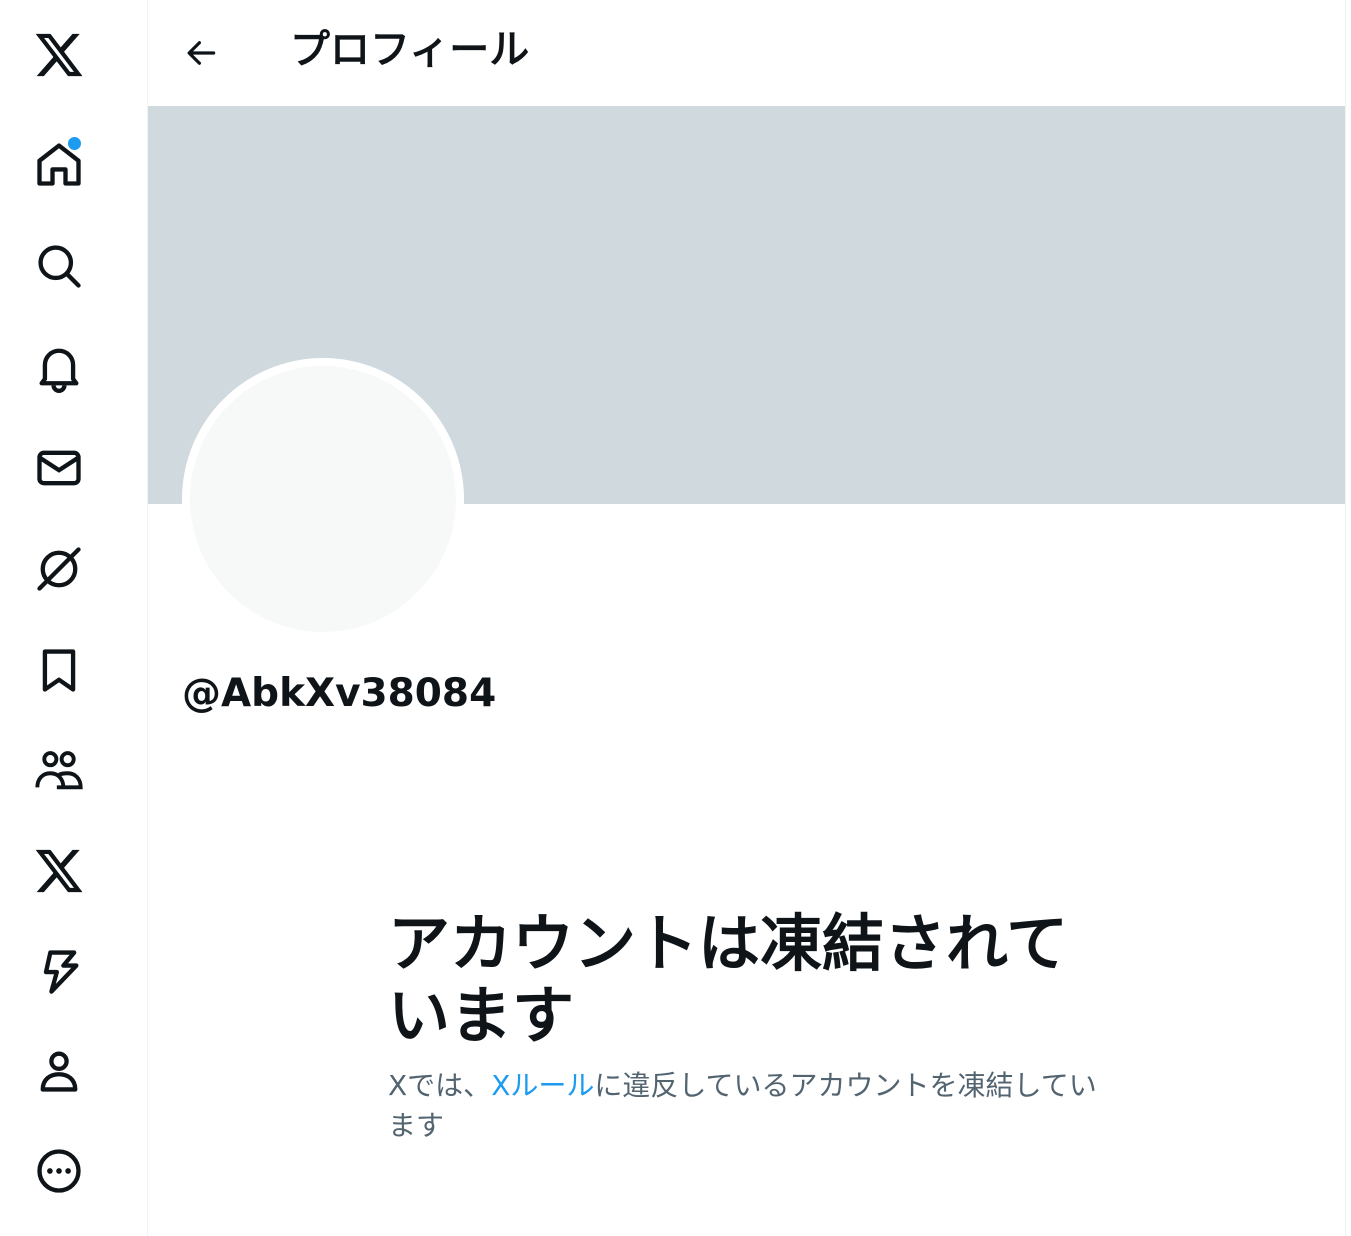  What do you see at coordinates (59, 370) in the screenshot?
I see `bell-icon` at bounding box center [59, 370].